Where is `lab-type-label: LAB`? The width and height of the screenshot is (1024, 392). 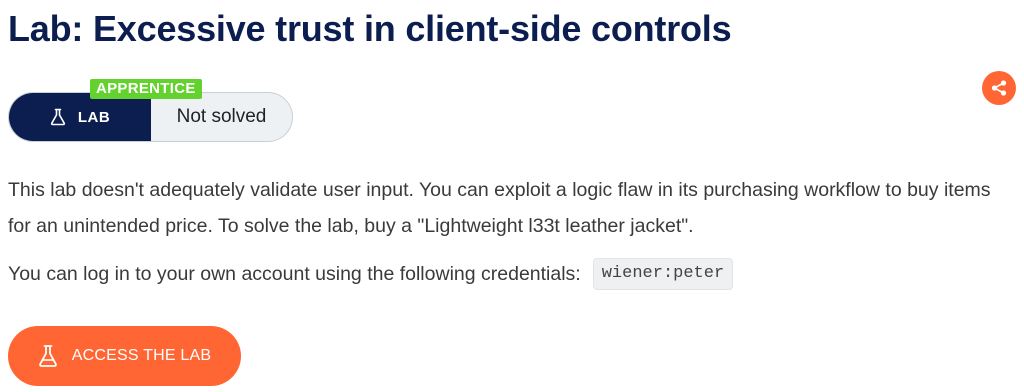 lab-type-label: LAB is located at coordinates (80, 117).